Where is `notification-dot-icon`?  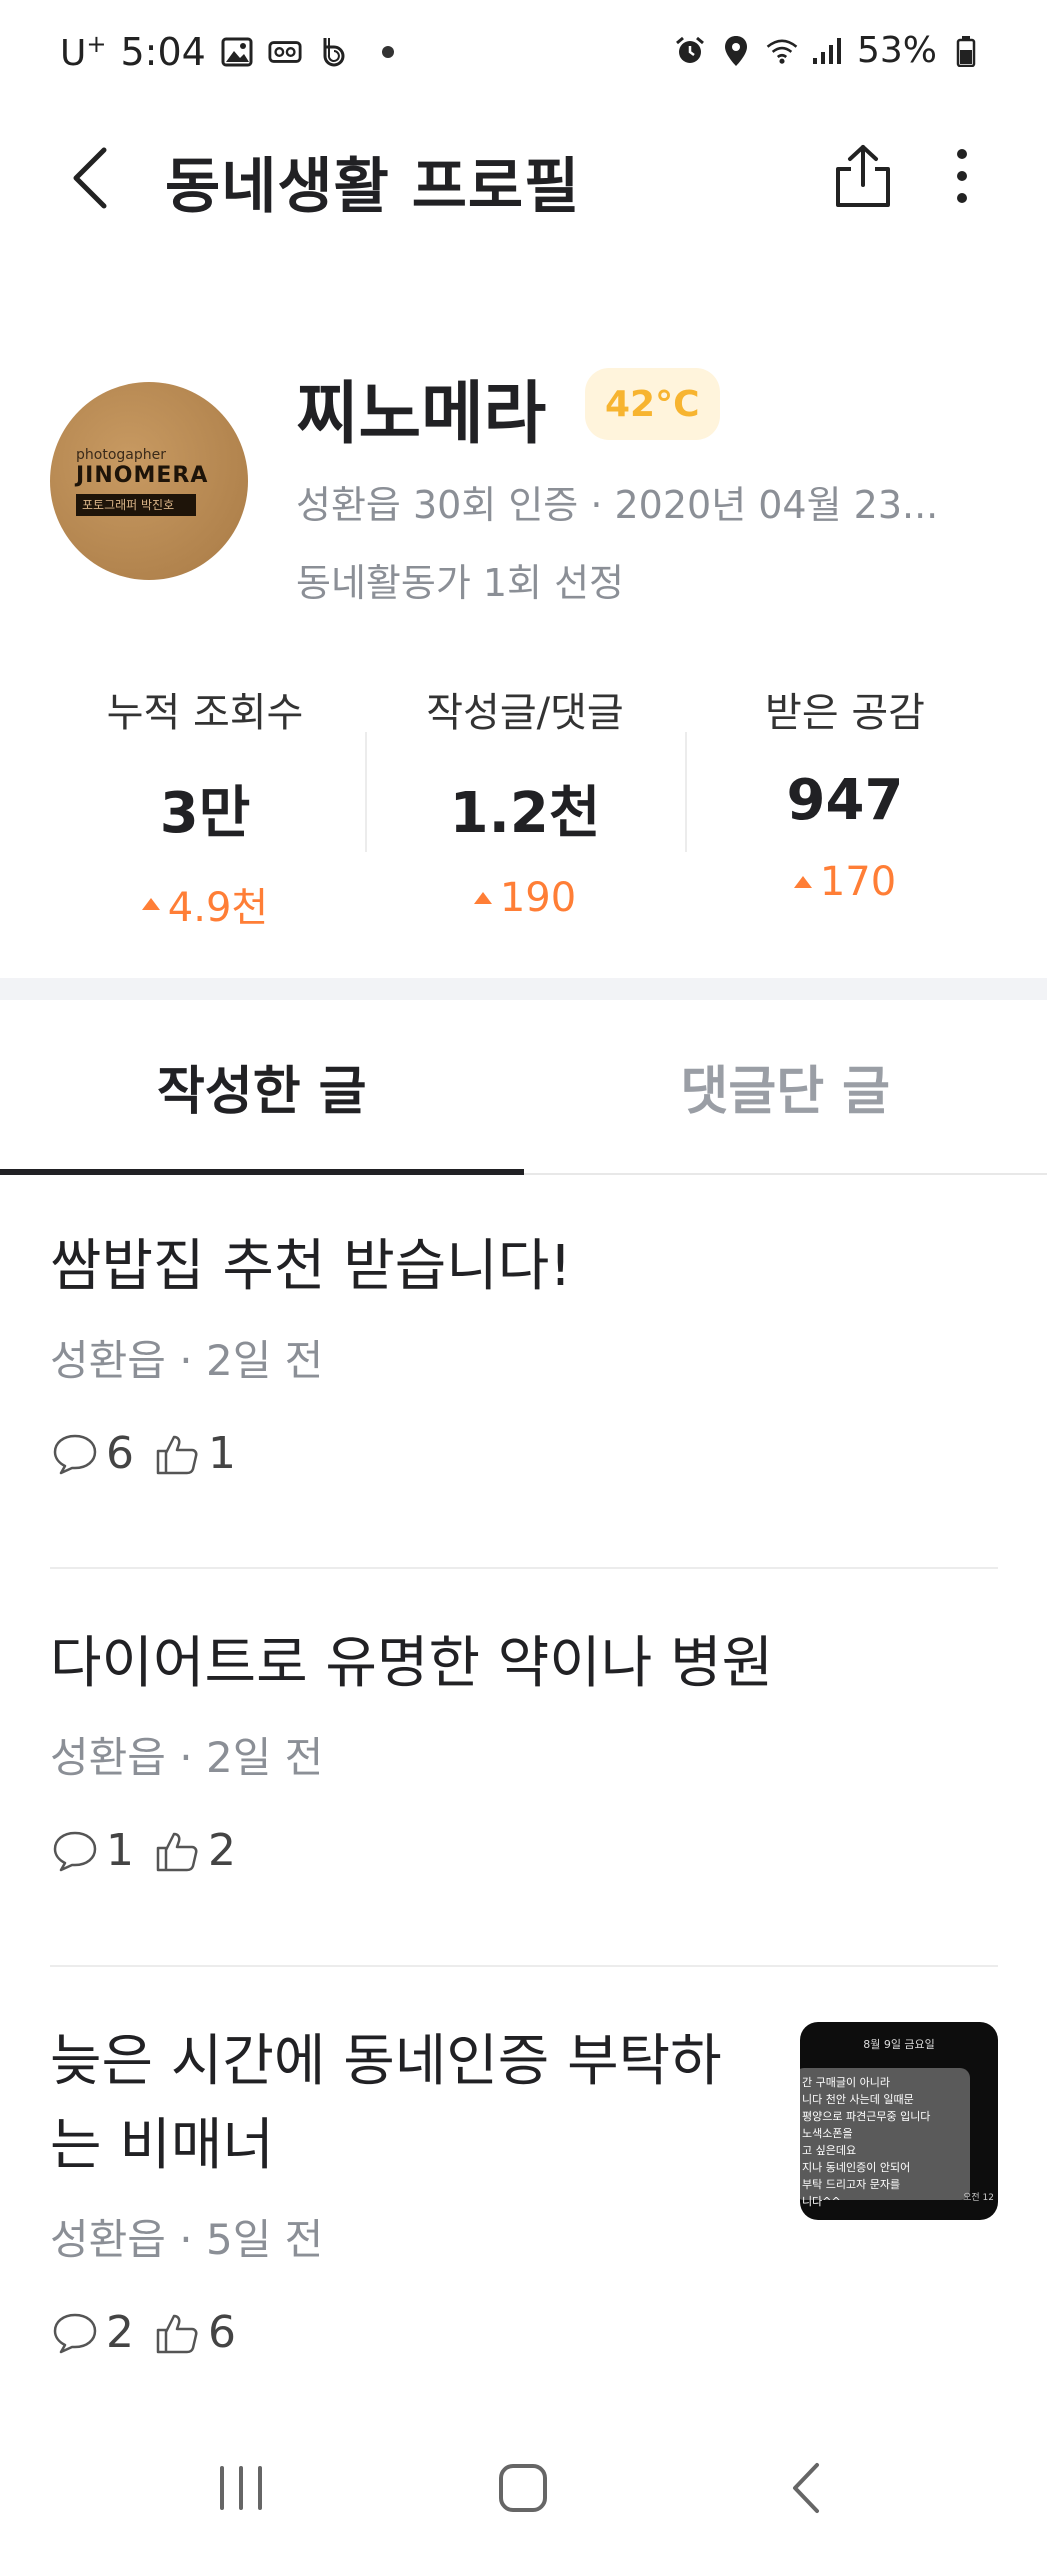 notification-dot-icon is located at coordinates (387, 52).